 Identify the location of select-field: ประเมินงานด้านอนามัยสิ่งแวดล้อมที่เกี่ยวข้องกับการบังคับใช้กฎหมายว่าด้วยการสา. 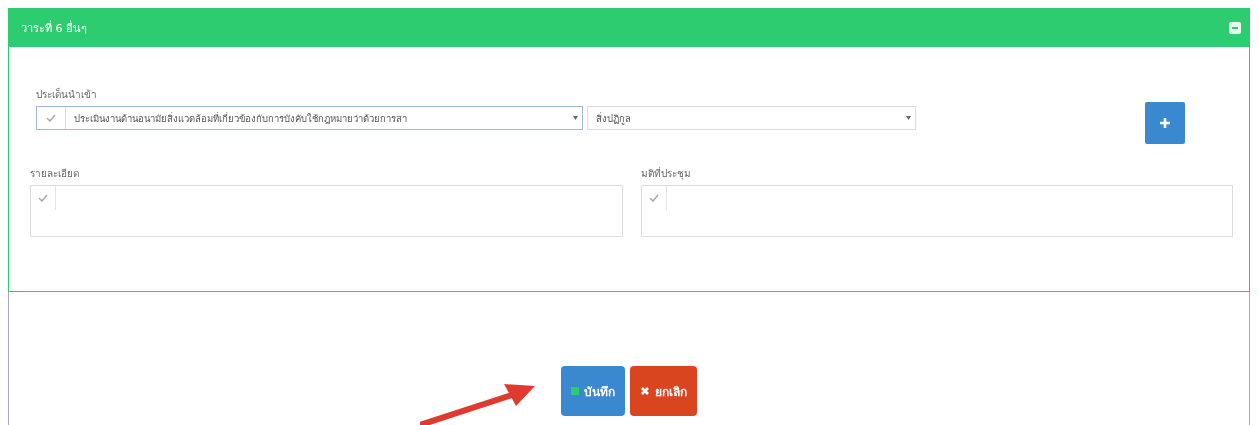
(309, 118).